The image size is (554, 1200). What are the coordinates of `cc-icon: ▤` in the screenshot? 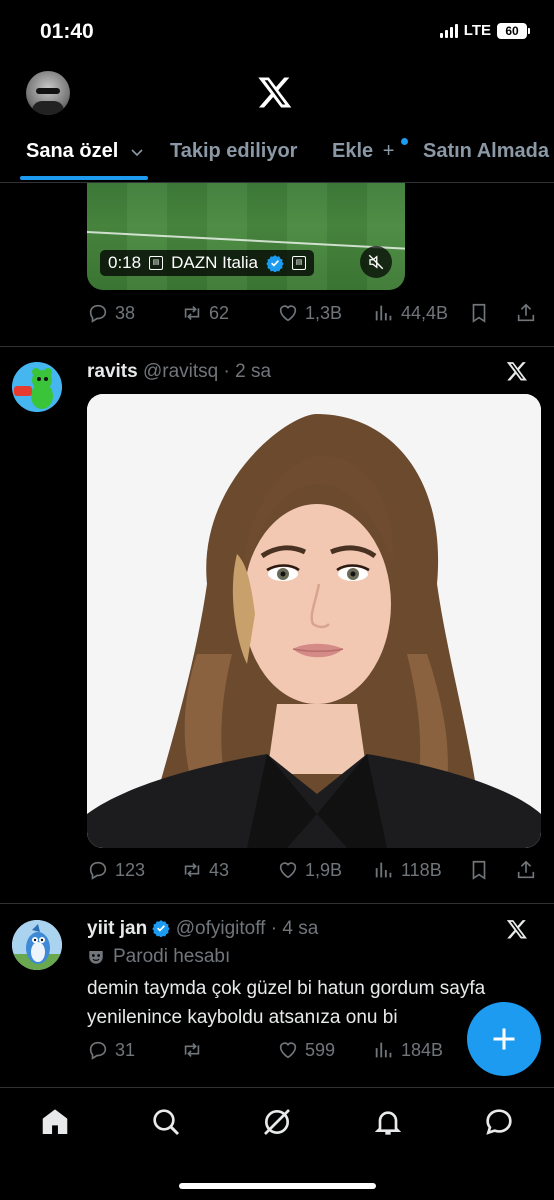 It's located at (156, 263).